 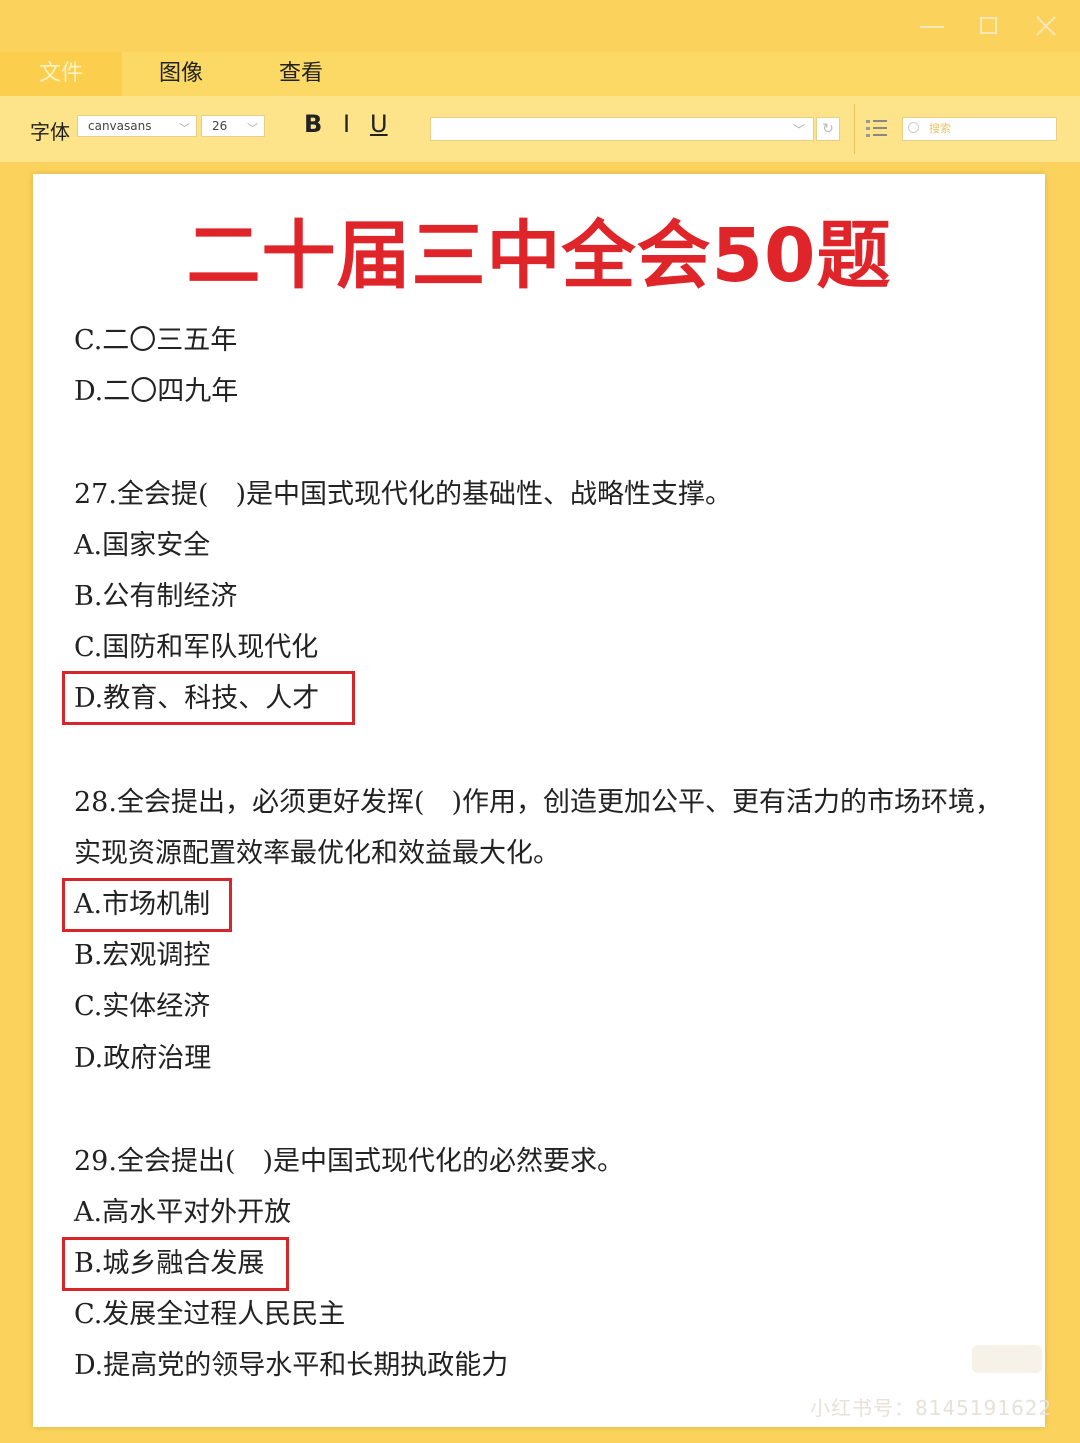 I want to click on option-line: C.发展全过程人民民主, so click(x=210, y=1314).